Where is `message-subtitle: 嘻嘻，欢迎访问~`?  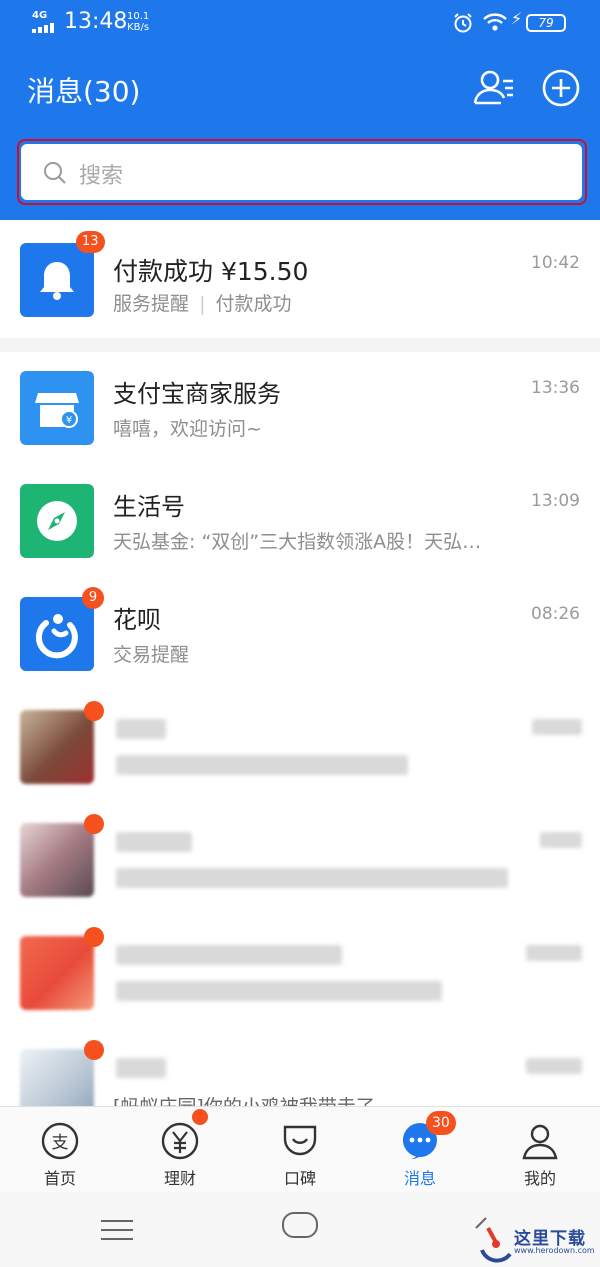
message-subtitle: 嘻嘻，欢迎访问~ is located at coordinates (187, 429).